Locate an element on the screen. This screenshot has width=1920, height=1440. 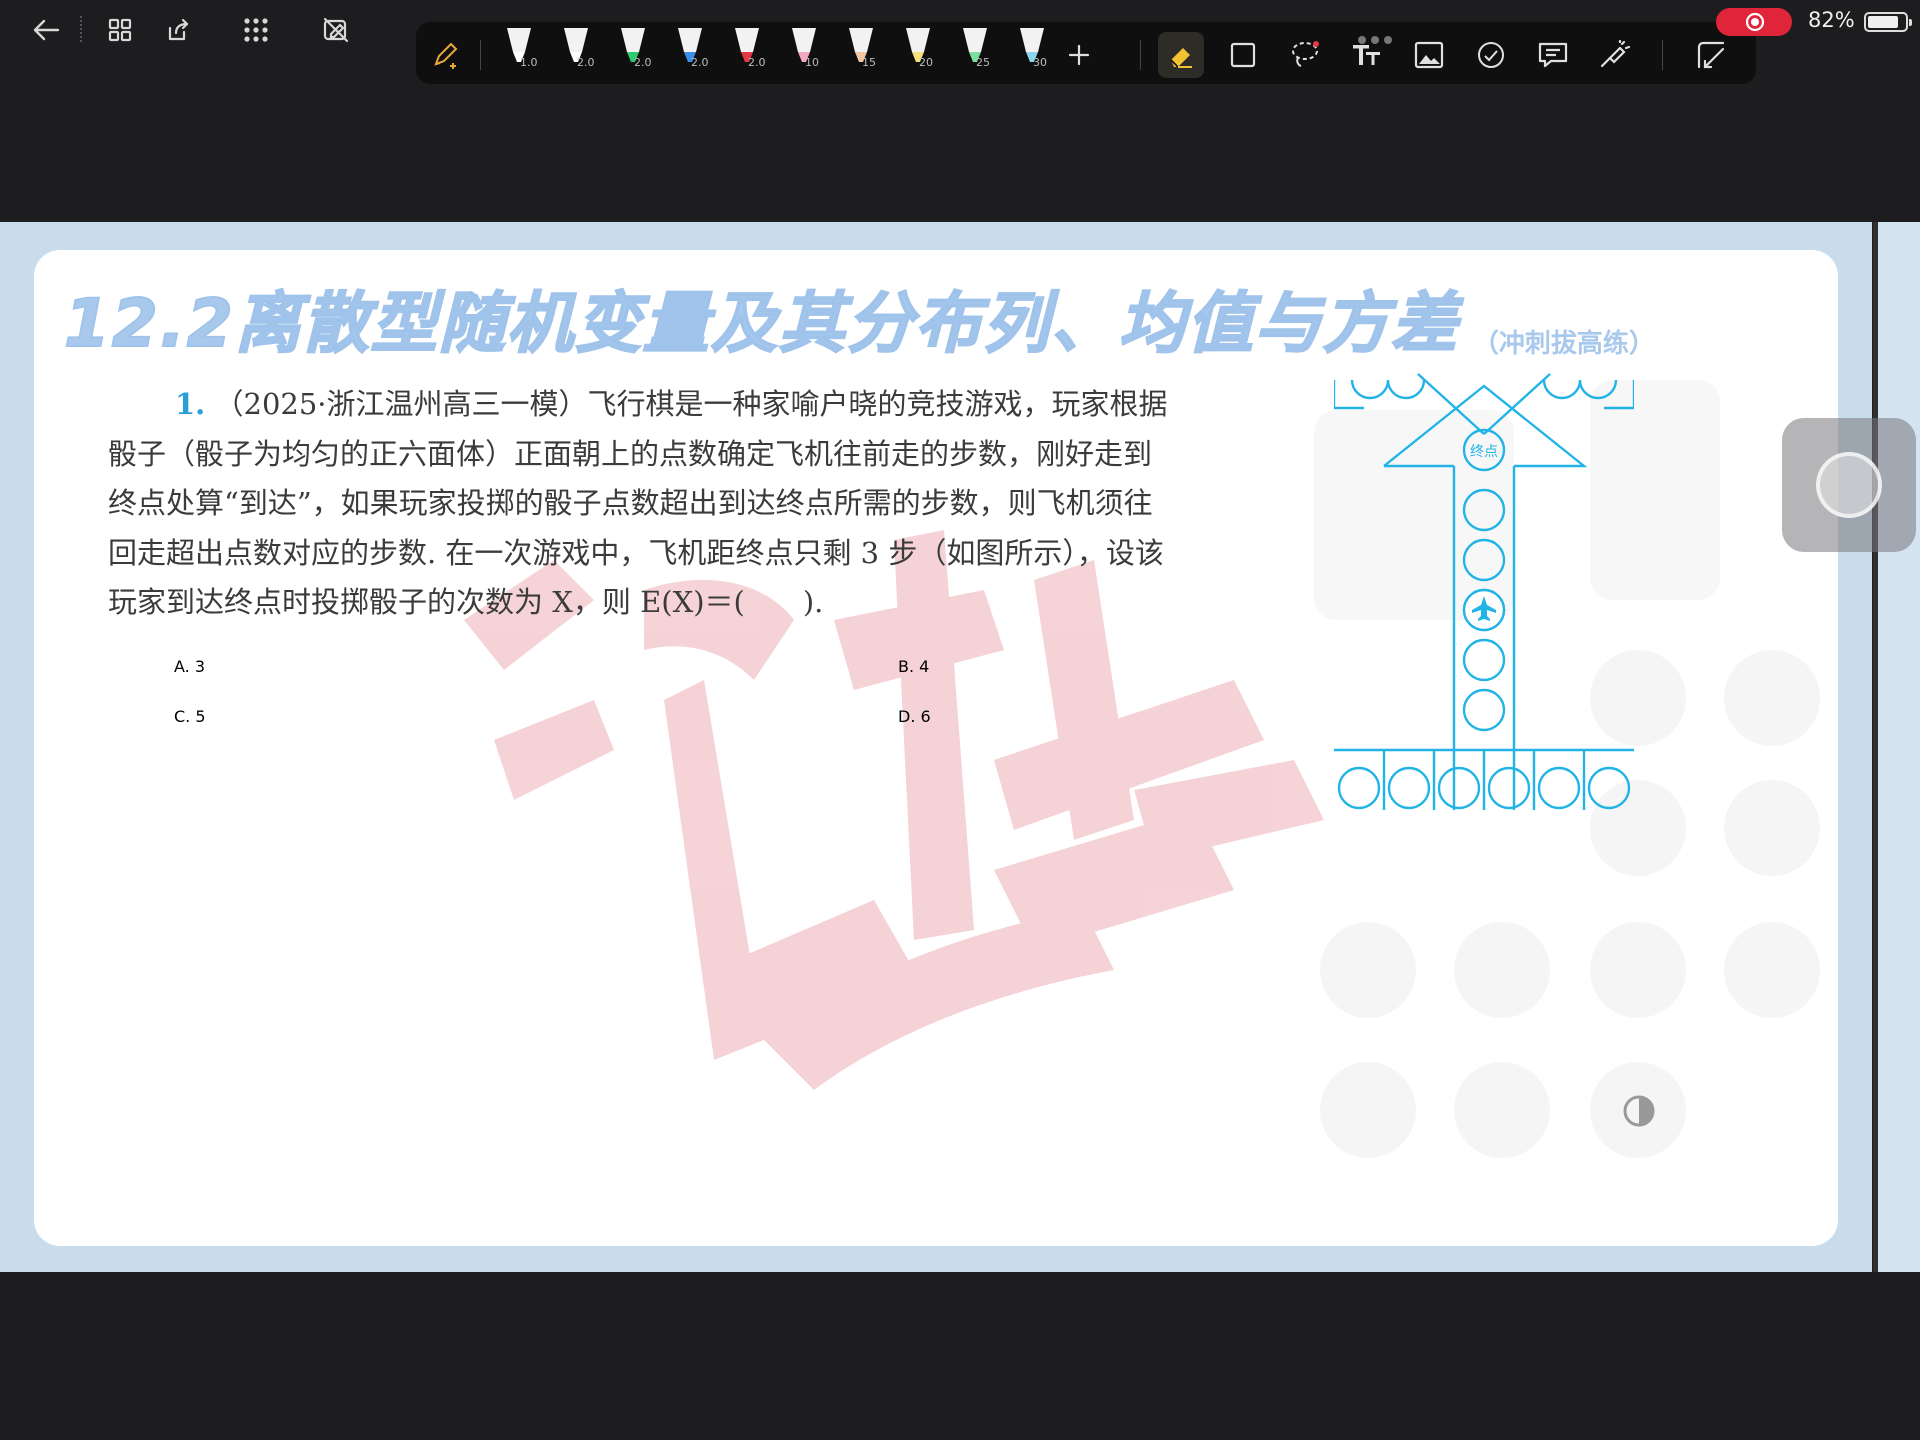
pen-tool-1: 1.0 is located at coordinates (522, 54).